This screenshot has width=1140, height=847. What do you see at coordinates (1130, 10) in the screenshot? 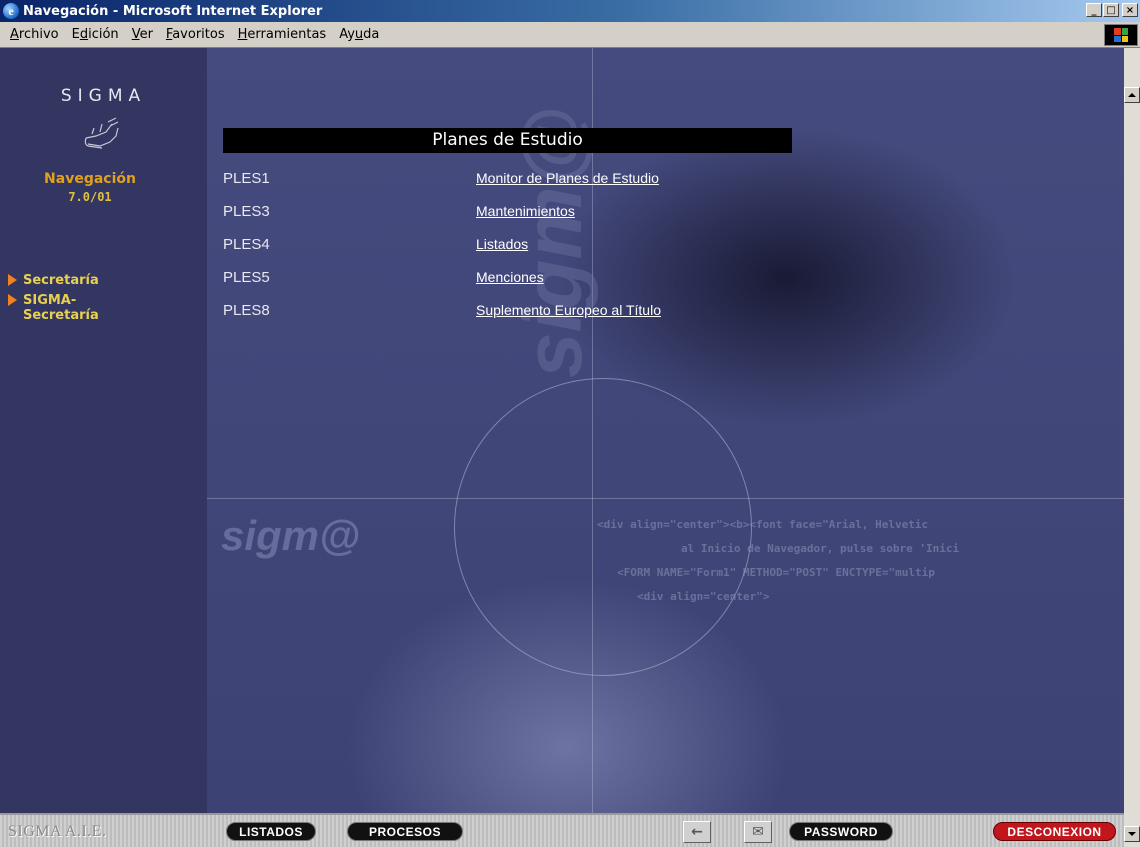
I see `close-button: ×` at bounding box center [1130, 10].